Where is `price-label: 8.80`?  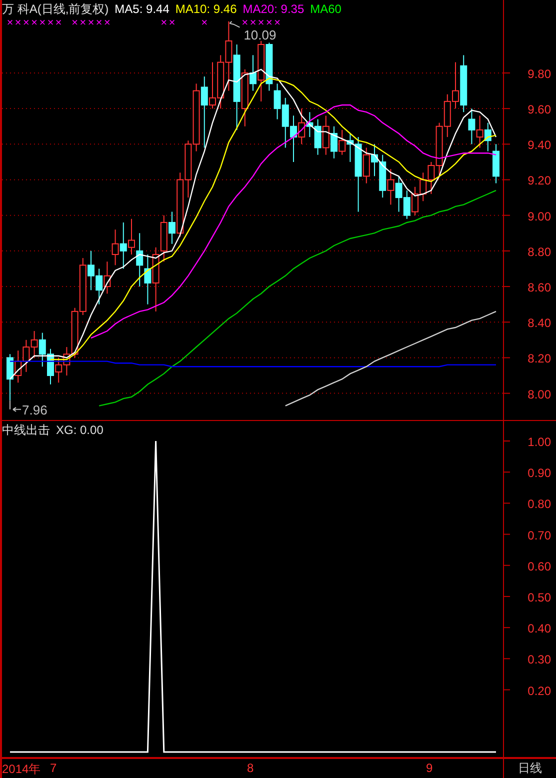 price-label: 8.80 is located at coordinates (539, 251).